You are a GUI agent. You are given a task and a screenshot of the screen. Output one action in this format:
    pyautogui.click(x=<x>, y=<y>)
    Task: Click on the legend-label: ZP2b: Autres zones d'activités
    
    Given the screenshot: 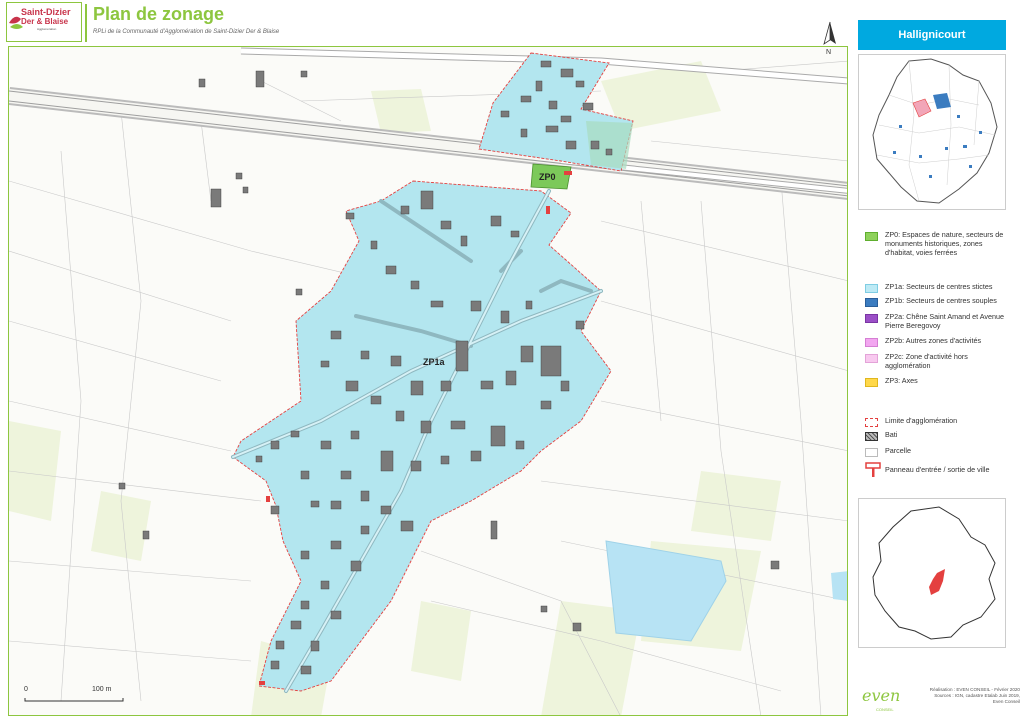 What is the action you would take?
    pyautogui.click(x=933, y=340)
    